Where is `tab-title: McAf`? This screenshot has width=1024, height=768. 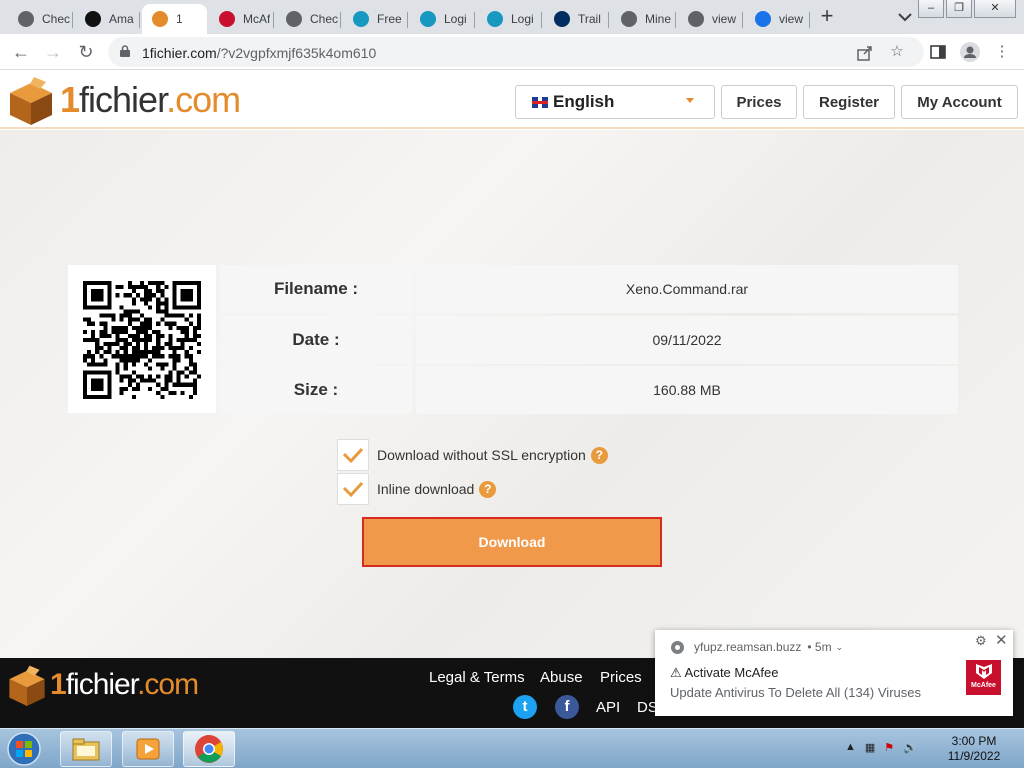
tab-title: McAf is located at coordinates (257, 19).